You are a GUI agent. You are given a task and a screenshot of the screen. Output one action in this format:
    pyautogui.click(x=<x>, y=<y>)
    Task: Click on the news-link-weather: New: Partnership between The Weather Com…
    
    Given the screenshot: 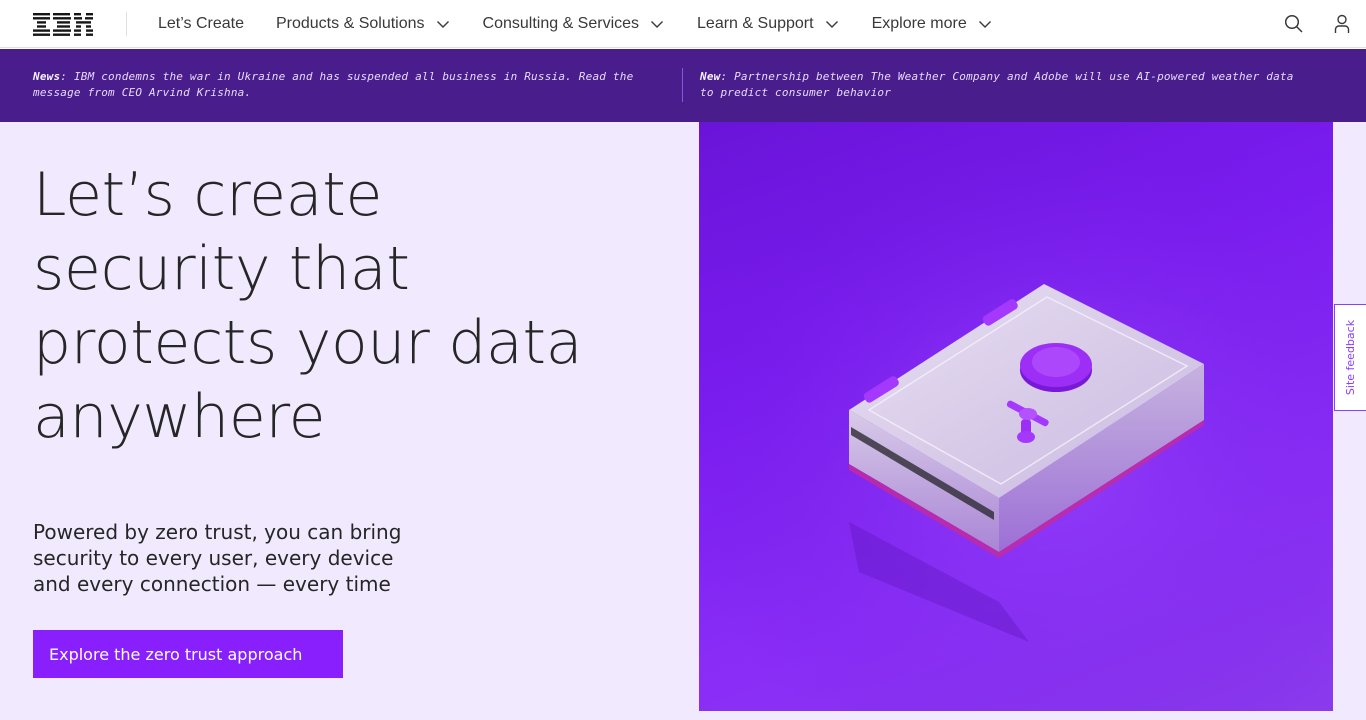 What is the action you would take?
    pyautogui.click(x=1000, y=85)
    